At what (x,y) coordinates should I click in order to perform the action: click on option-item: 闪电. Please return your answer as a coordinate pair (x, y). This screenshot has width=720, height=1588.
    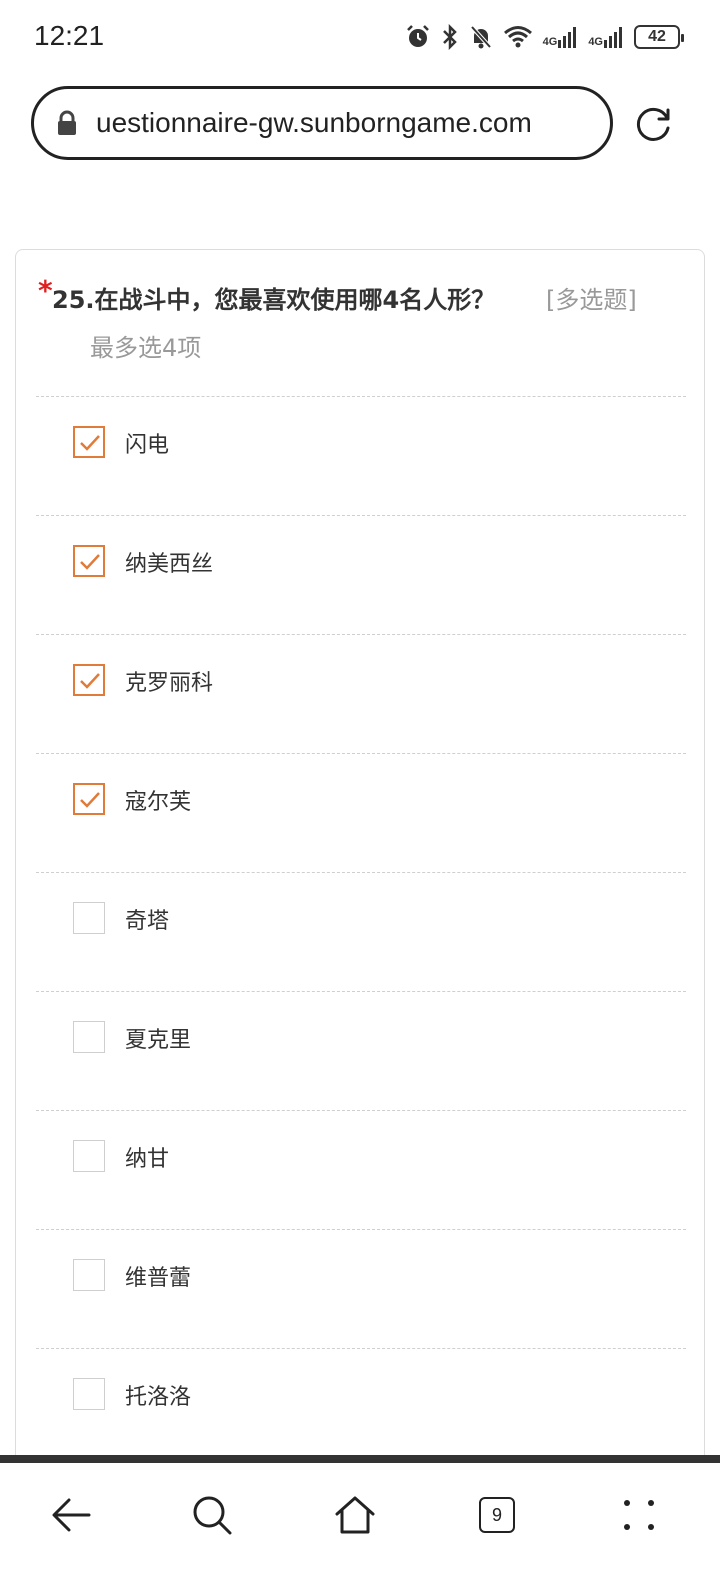
    Looking at the image, I should click on (361, 455).